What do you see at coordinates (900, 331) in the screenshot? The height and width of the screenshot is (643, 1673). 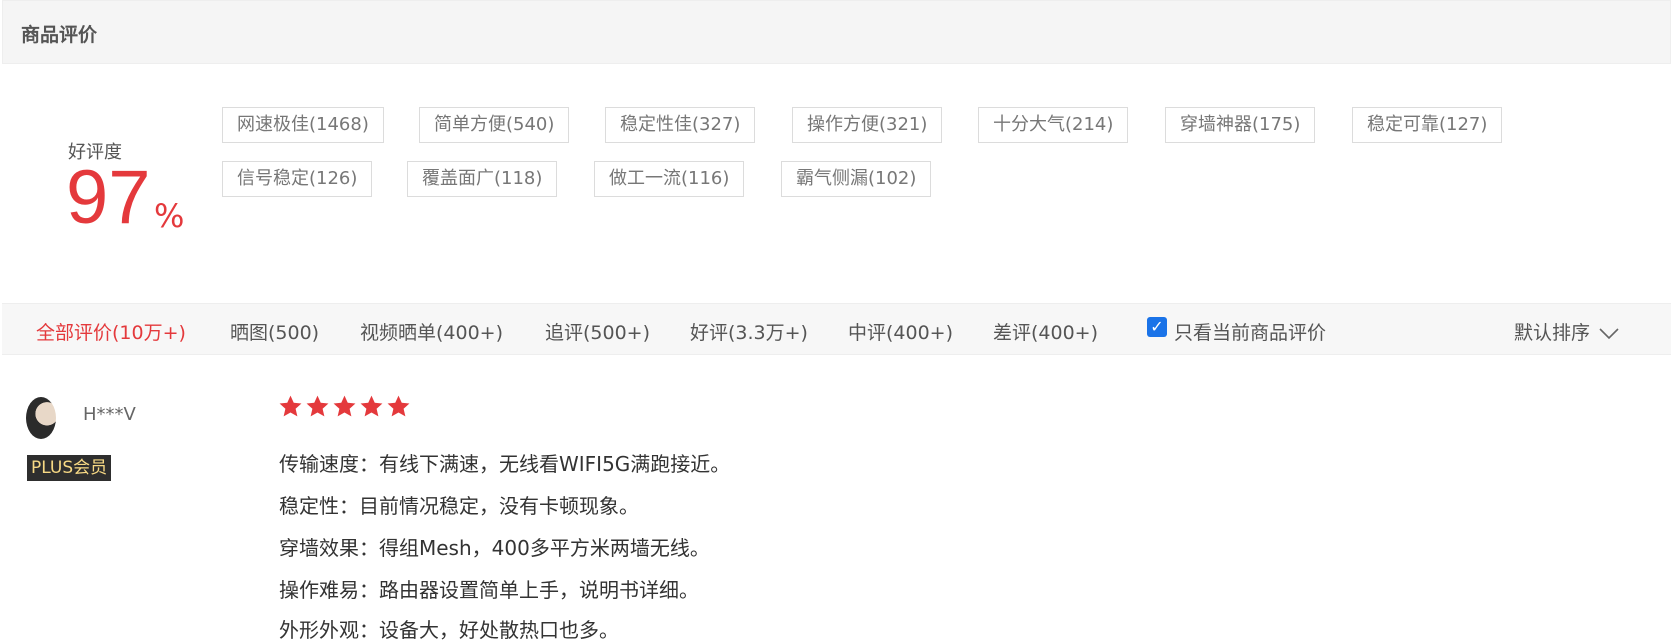 I see `filter-neutral: 中评(400+)` at bounding box center [900, 331].